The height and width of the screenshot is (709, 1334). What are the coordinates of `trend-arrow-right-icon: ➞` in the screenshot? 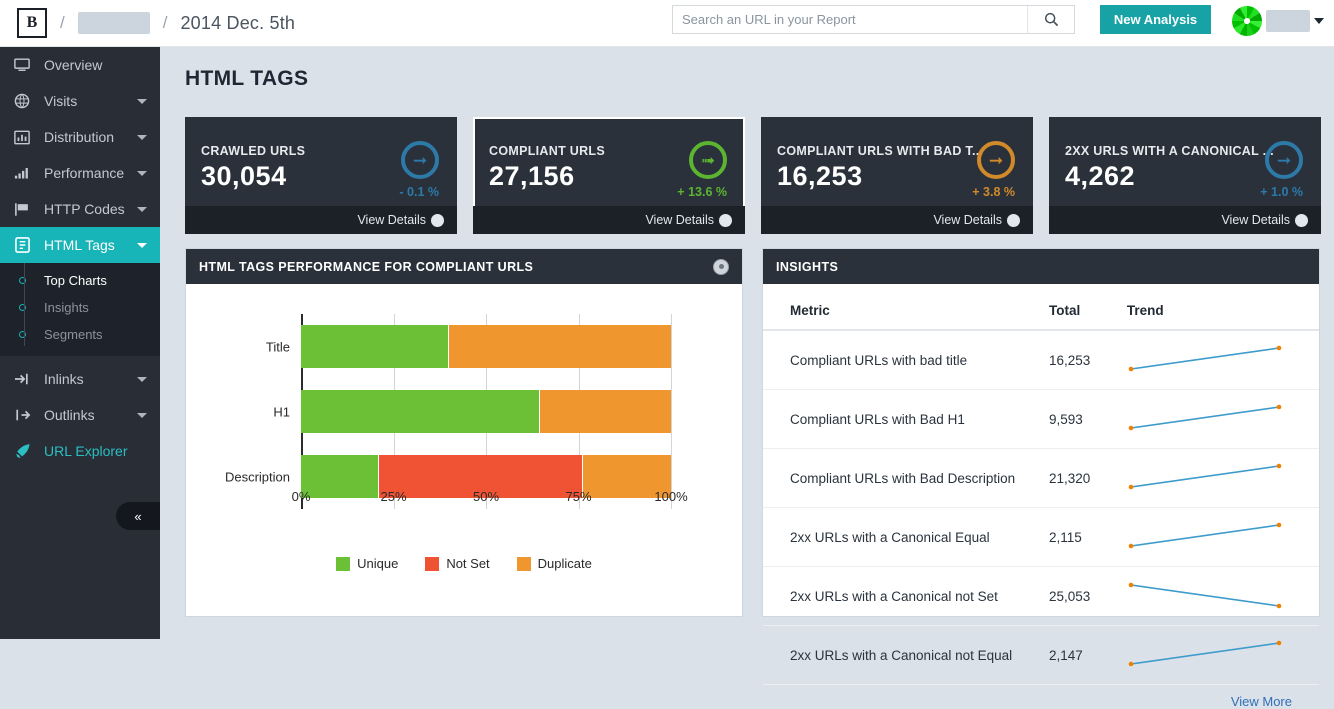 It's located at (420, 160).